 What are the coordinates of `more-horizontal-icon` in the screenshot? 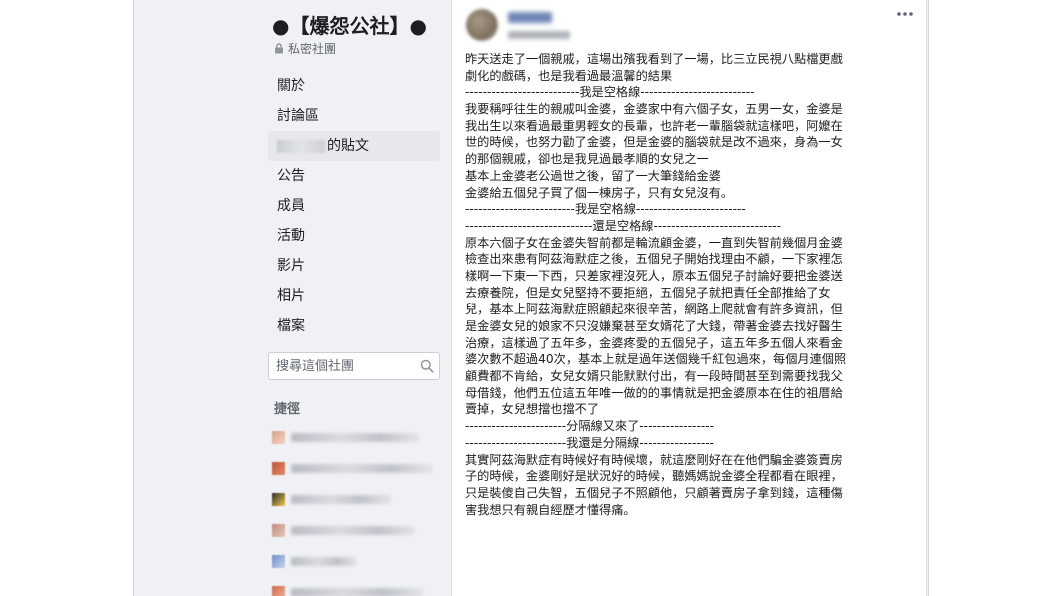 It's located at (905, 14).